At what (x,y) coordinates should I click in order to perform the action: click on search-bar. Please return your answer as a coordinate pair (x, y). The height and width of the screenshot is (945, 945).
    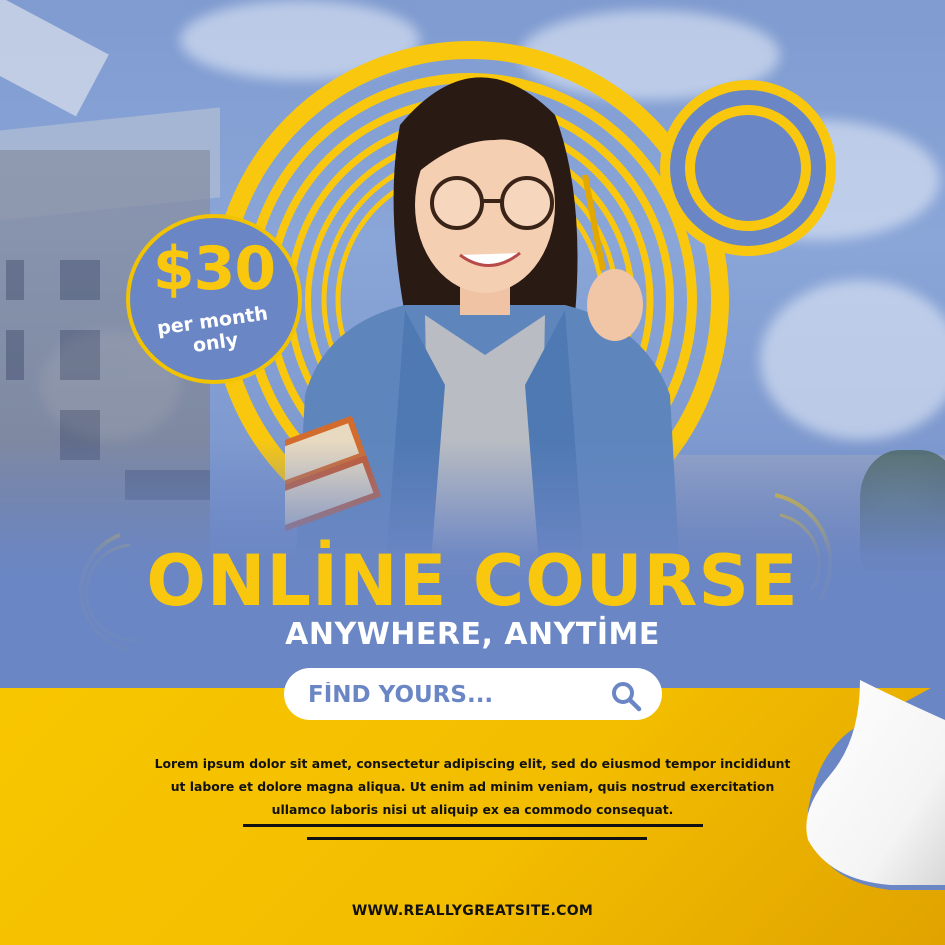
    Looking at the image, I should click on (473, 694).